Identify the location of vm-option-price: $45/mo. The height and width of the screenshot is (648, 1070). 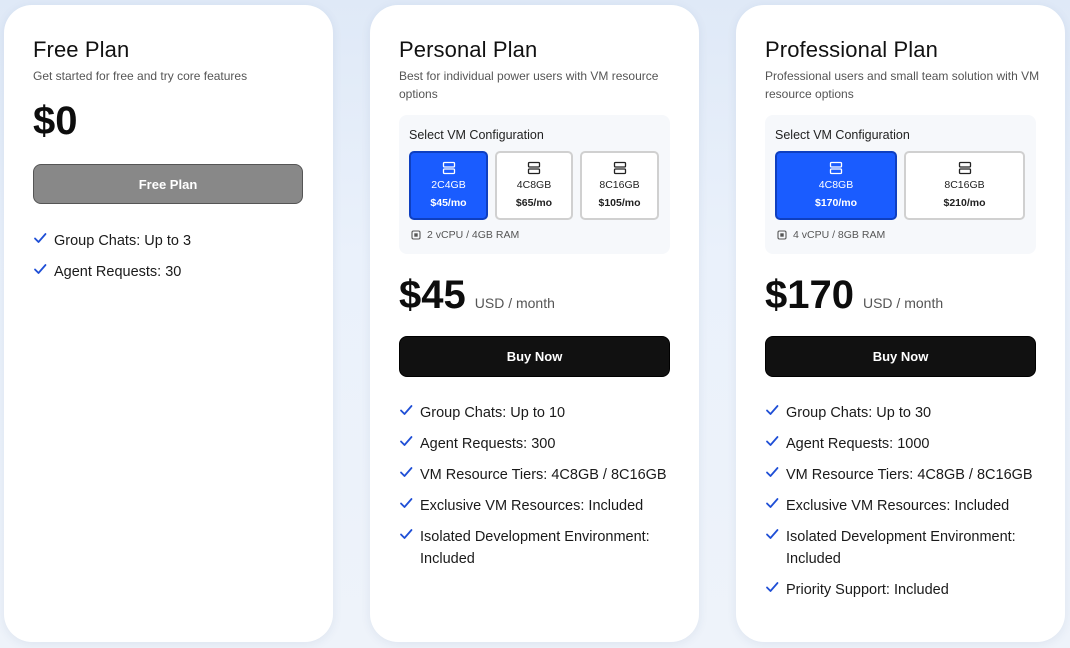
(448, 203).